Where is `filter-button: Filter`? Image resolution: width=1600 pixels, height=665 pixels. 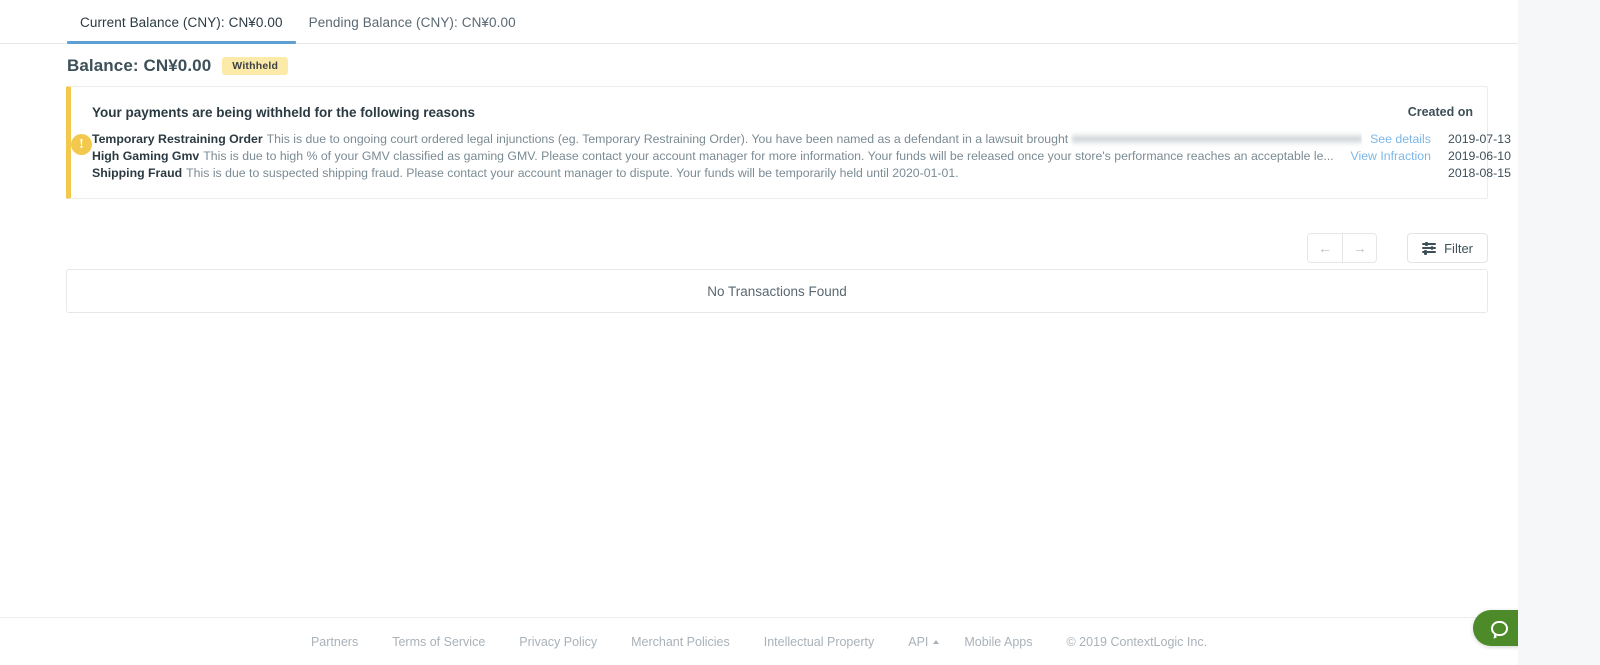 filter-button: Filter is located at coordinates (1447, 248).